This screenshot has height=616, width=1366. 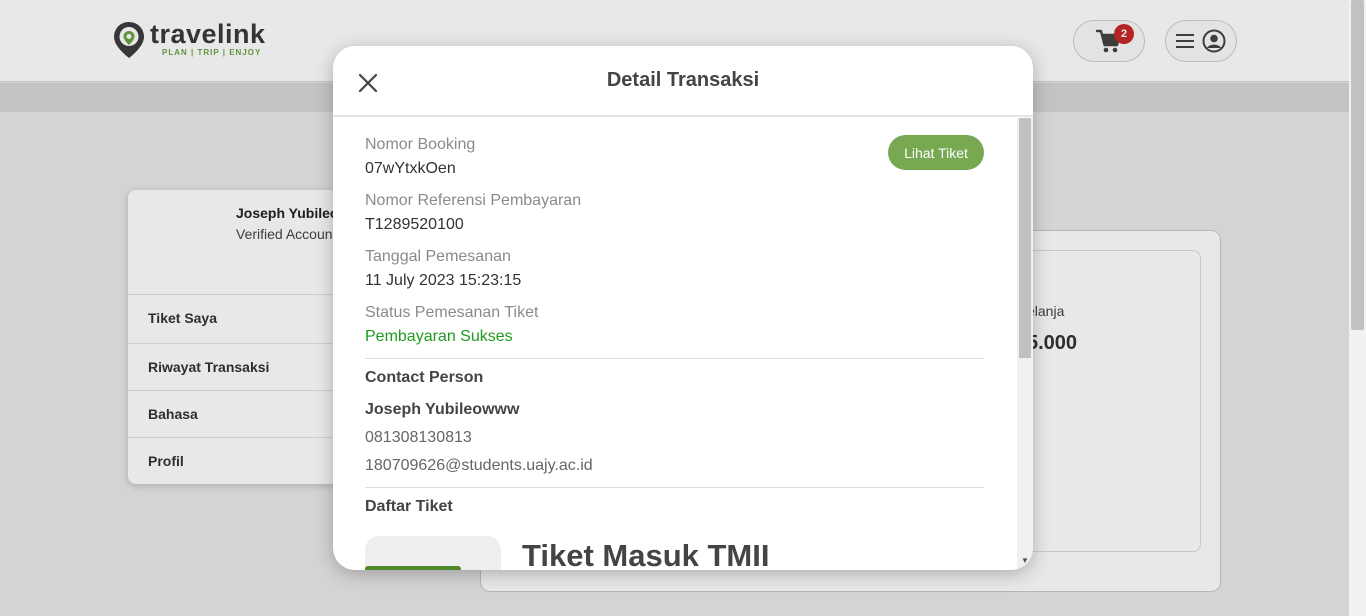 What do you see at coordinates (438, 256) in the screenshot?
I see `order-date-label: Tanggal Pemesanan` at bounding box center [438, 256].